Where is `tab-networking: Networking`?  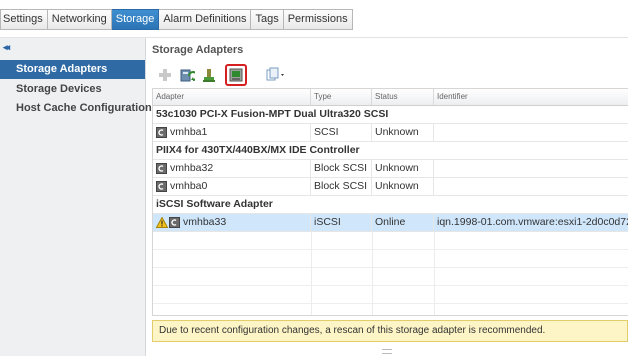
tab-networking: Networking is located at coordinates (79, 19).